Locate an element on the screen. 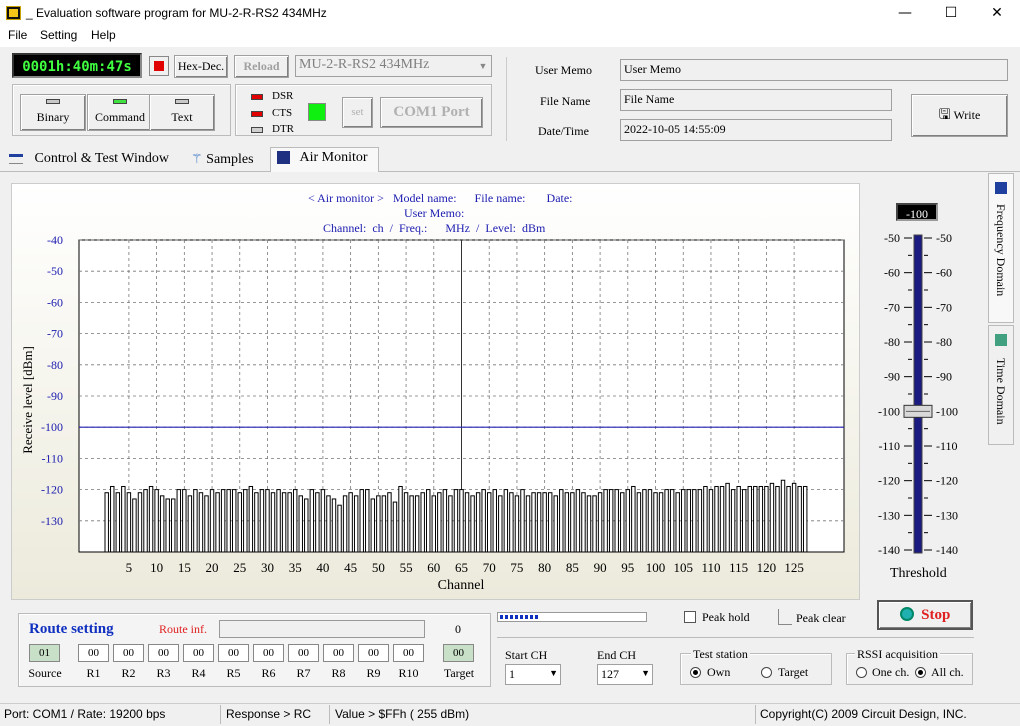 The height and width of the screenshot is (726, 1020). slider-track is located at coordinates (918, 394).